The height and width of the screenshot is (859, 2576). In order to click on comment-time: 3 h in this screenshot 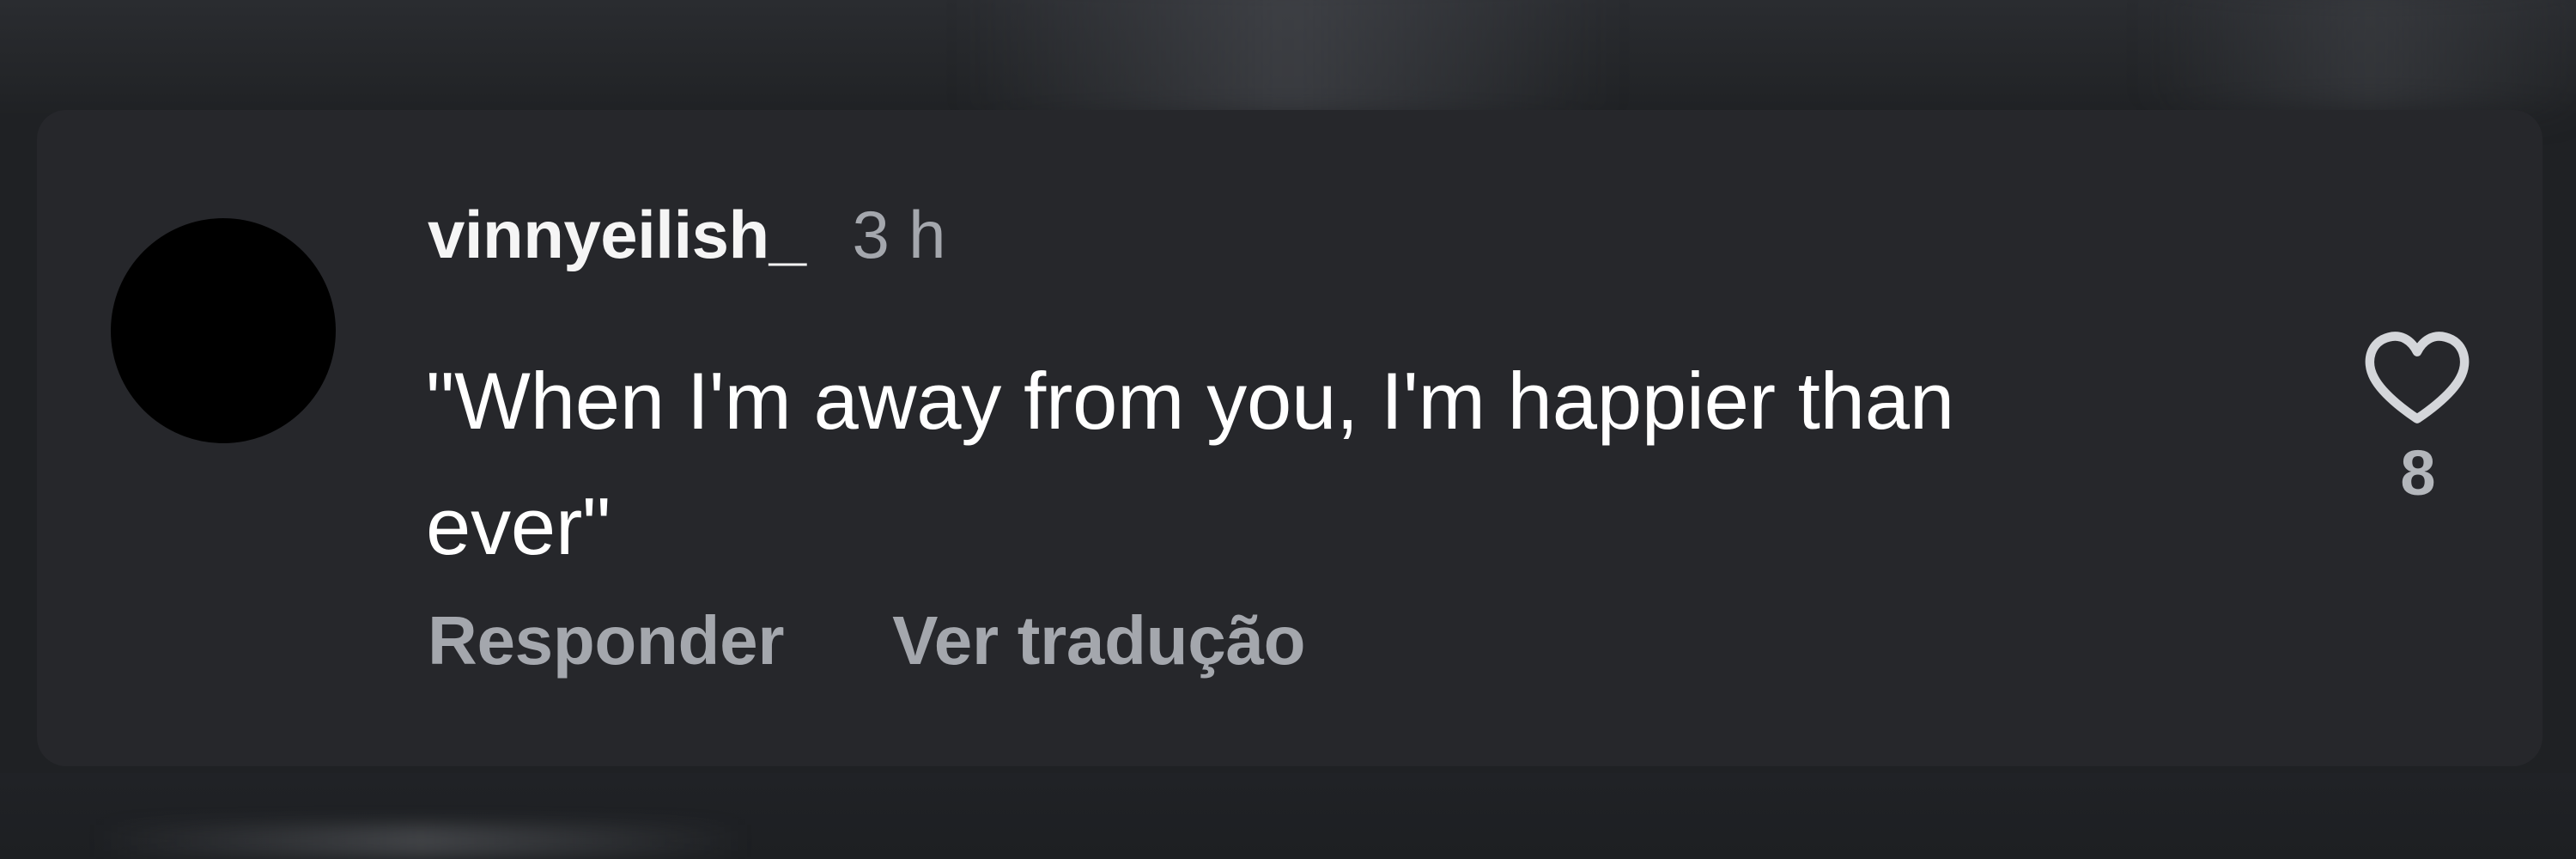, I will do `click(899, 235)`.